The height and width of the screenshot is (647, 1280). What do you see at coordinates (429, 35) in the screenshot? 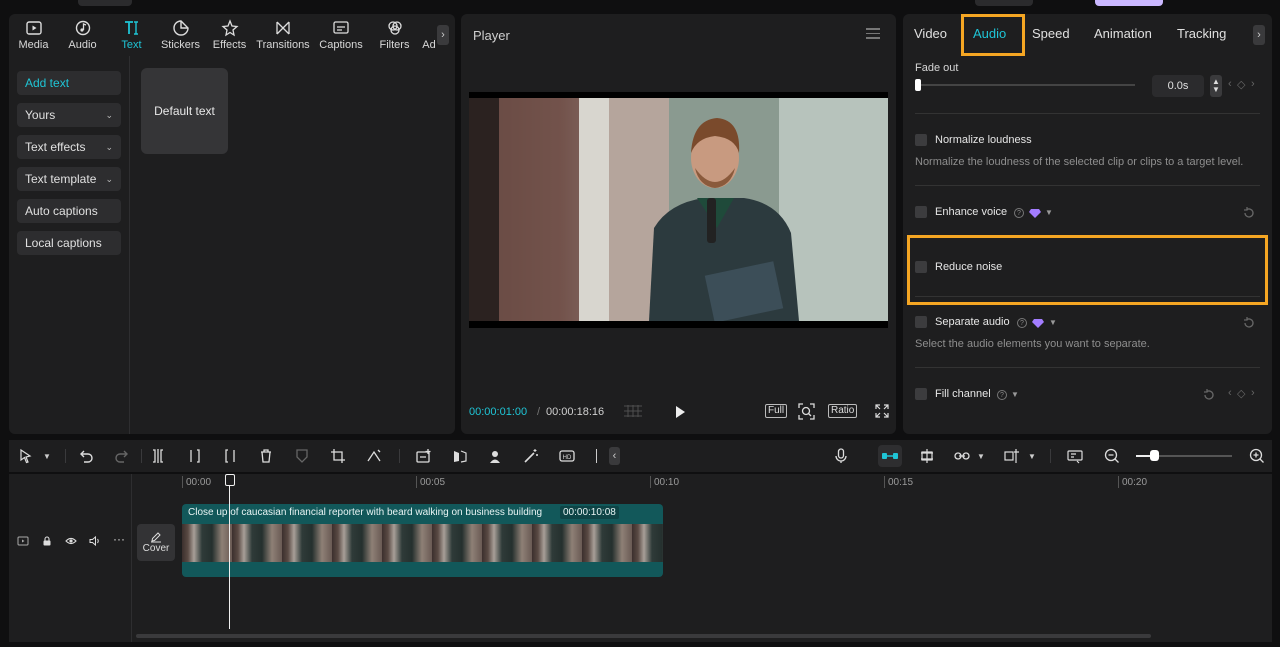
I see `tab-adjust: Ad` at bounding box center [429, 35].